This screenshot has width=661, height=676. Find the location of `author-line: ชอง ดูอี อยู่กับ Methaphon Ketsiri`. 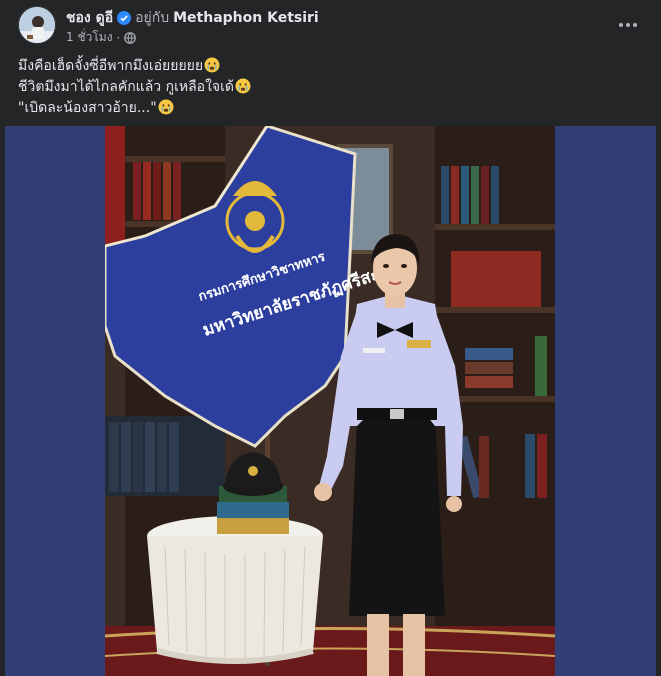

author-line: ชอง ดูอี อยู่กับ Methaphon Ketsiri is located at coordinates (192, 18).